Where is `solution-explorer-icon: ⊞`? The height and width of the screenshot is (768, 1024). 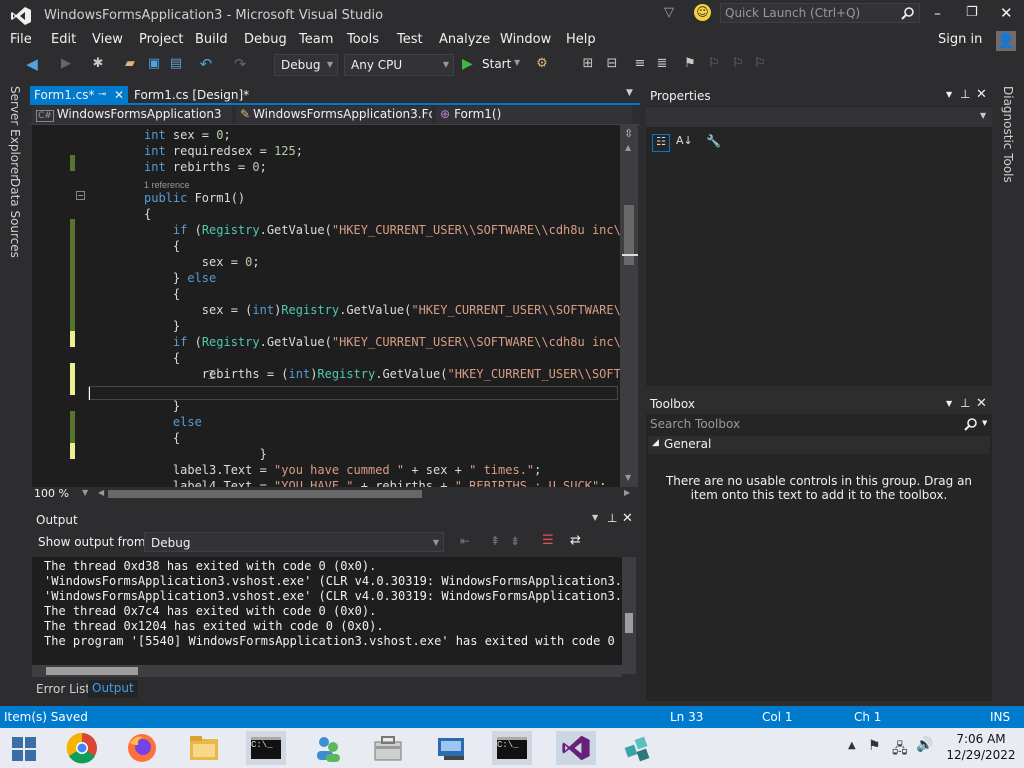
solution-explorer-icon: ⊞ is located at coordinates (588, 64).